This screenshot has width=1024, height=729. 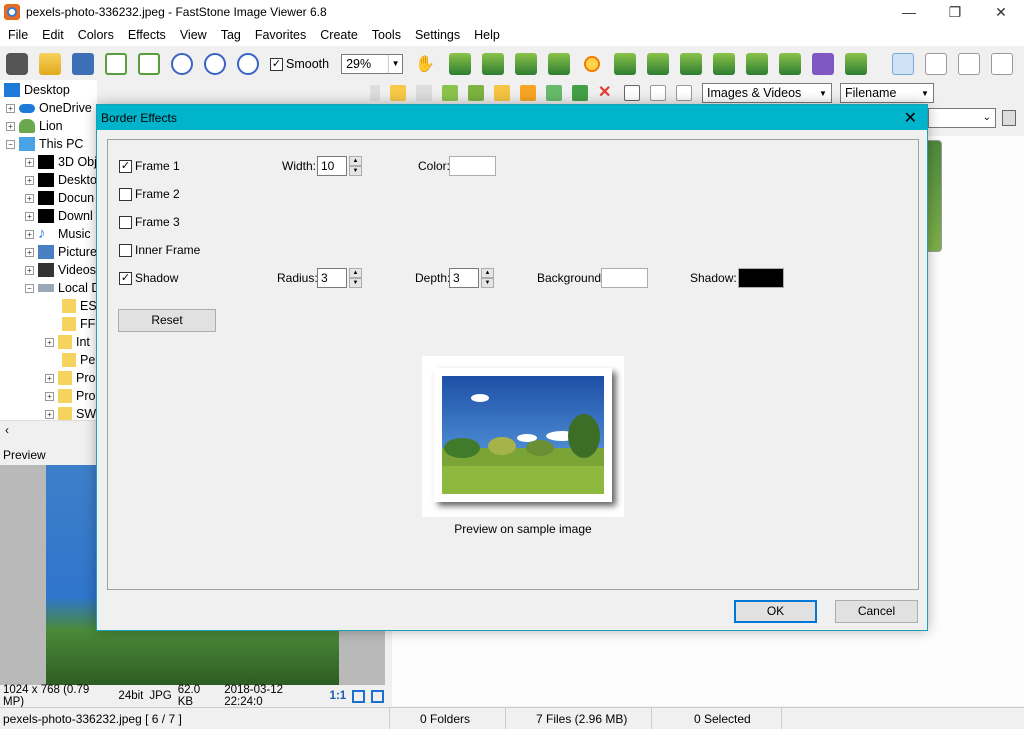 What do you see at coordinates (49, 108) in the screenshot?
I see `tree-item-onedrive: + OneDrive` at bounding box center [49, 108].